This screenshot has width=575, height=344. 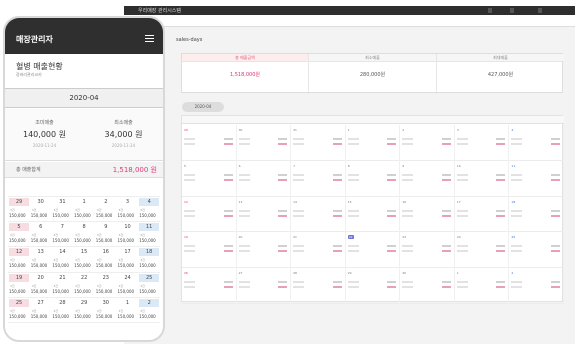 I want to click on calendar-day-cell: 25, so click(x=536, y=250).